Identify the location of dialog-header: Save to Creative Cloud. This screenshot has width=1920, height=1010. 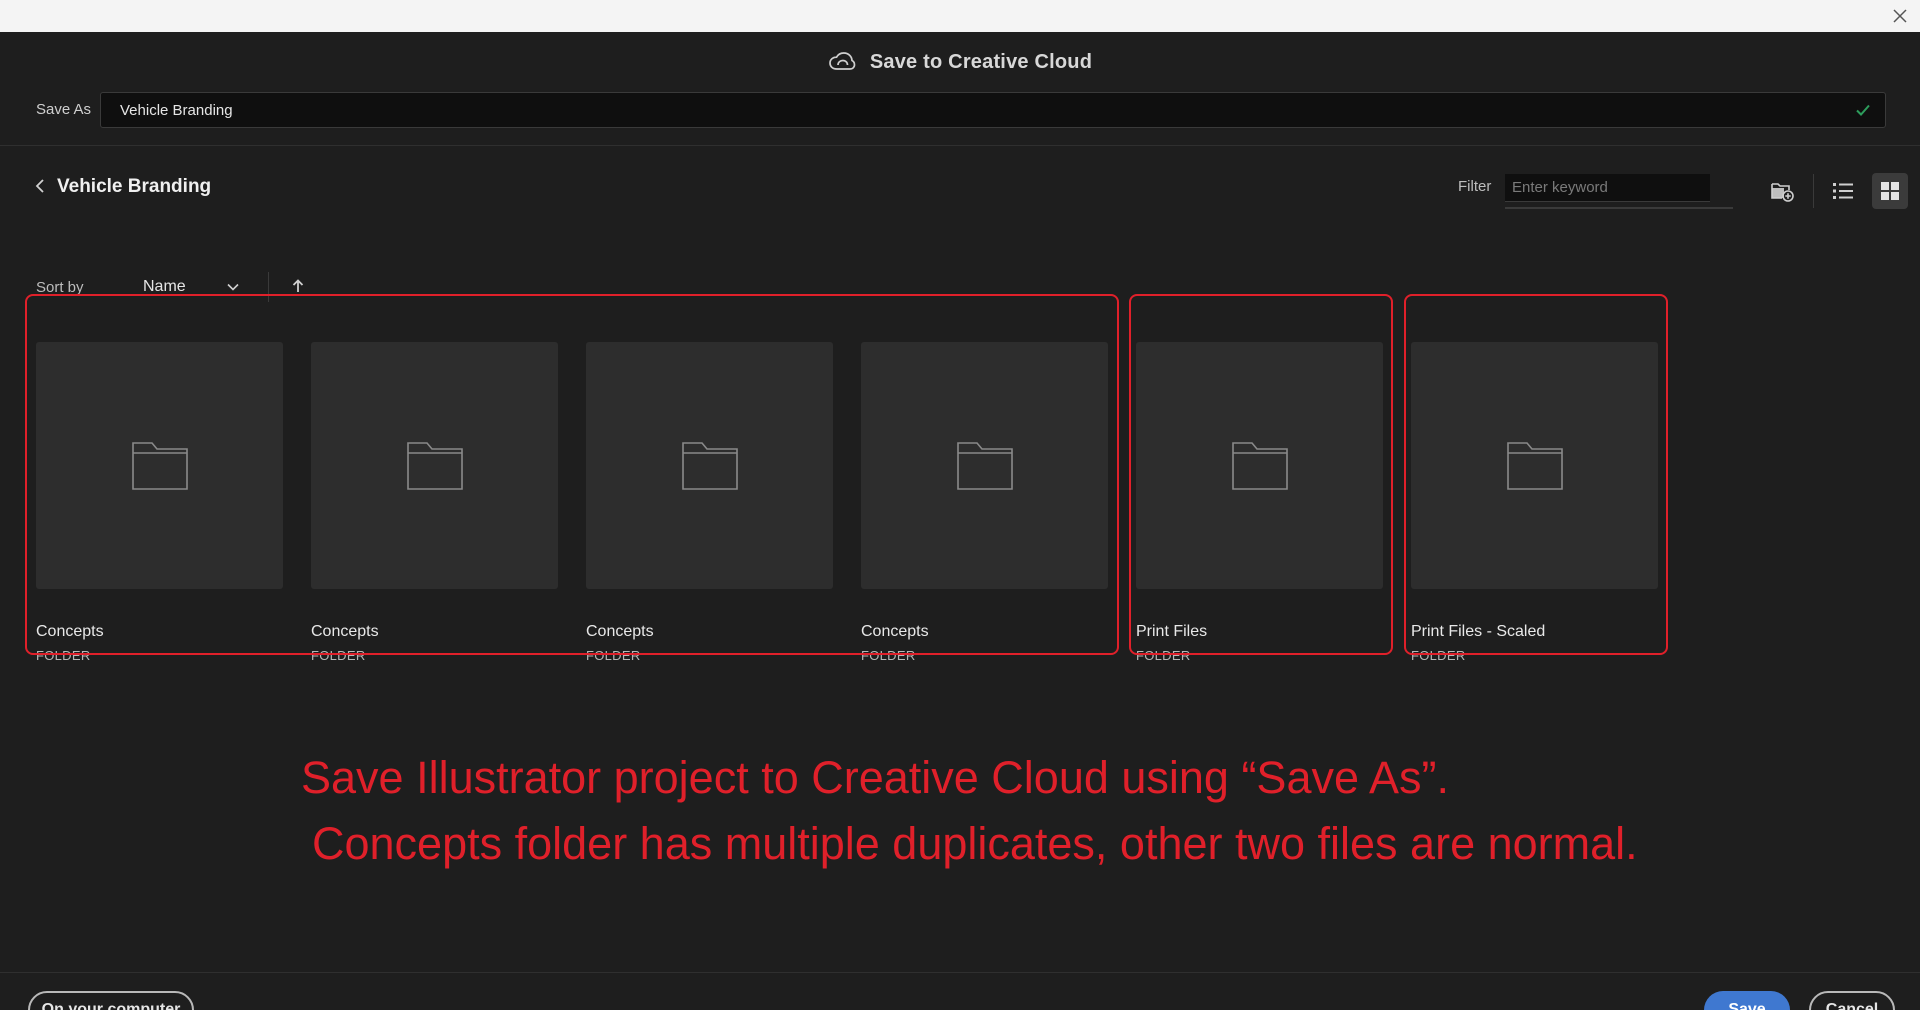
(960, 62).